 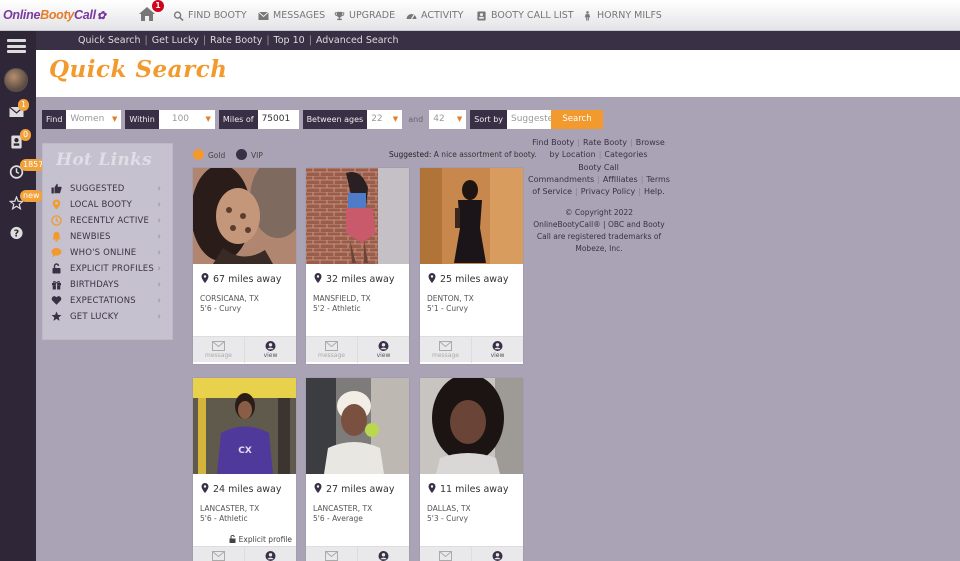 What do you see at coordinates (553, 142) in the screenshot?
I see `footer-link-find-booty: Find Booty` at bounding box center [553, 142].